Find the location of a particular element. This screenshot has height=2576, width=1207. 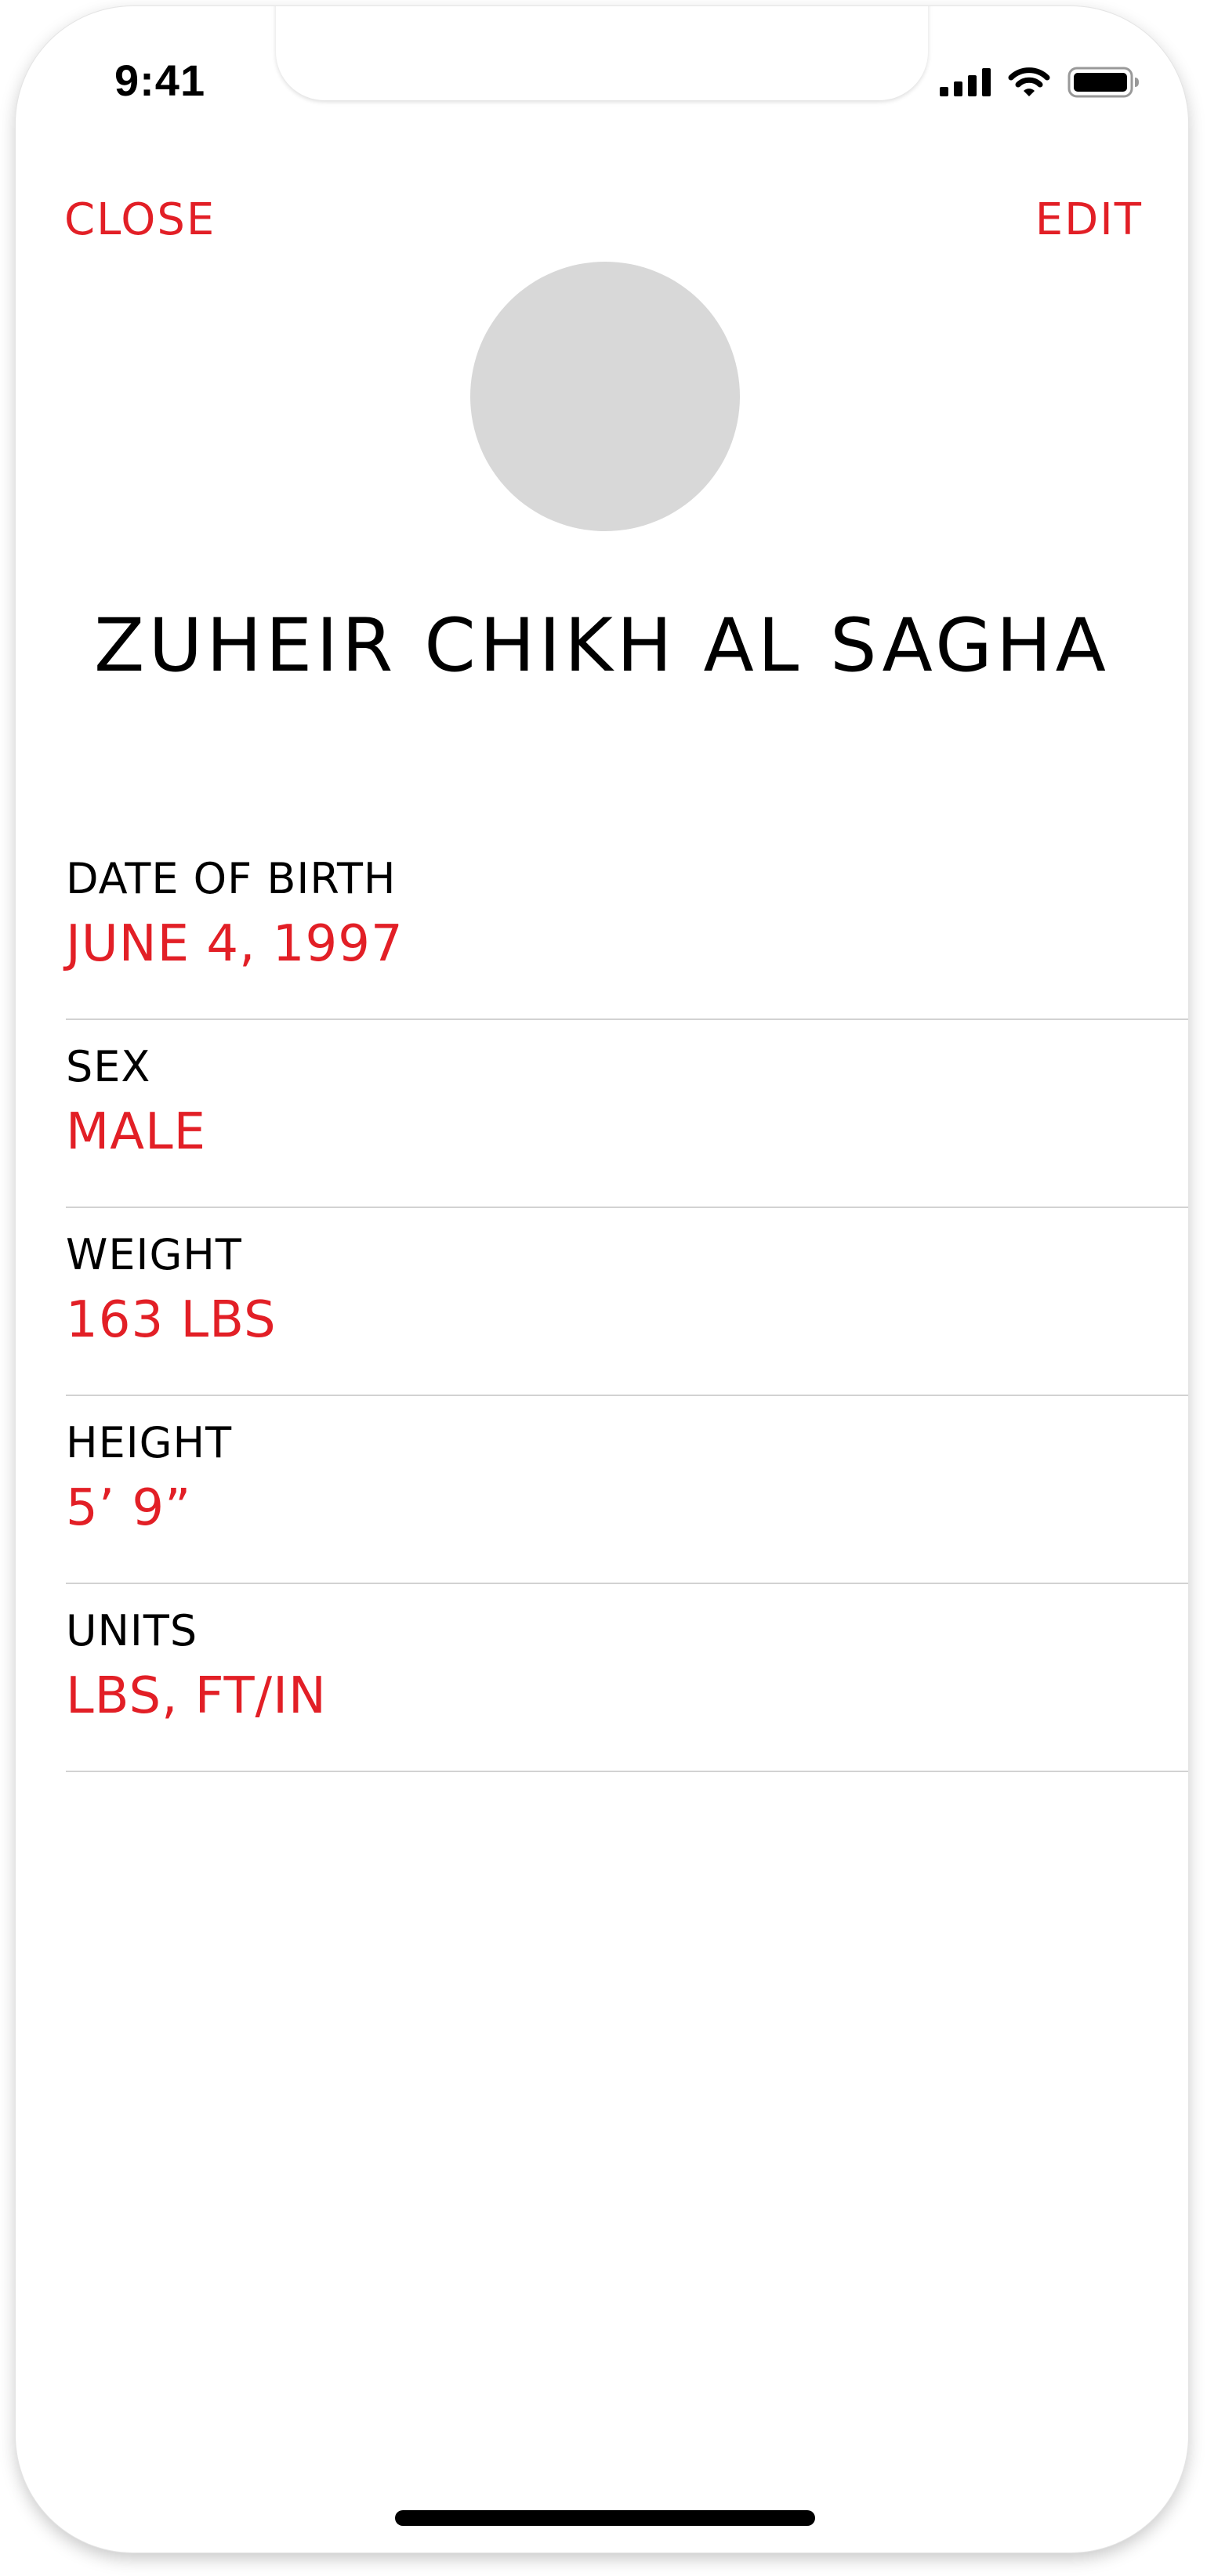

field-value: 5’ 9” is located at coordinates (129, 1508).